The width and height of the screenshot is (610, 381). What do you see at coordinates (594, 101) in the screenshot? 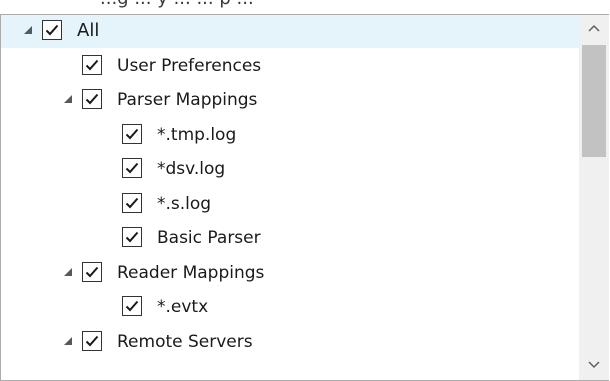
I see `scroll-thumb` at bounding box center [594, 101].